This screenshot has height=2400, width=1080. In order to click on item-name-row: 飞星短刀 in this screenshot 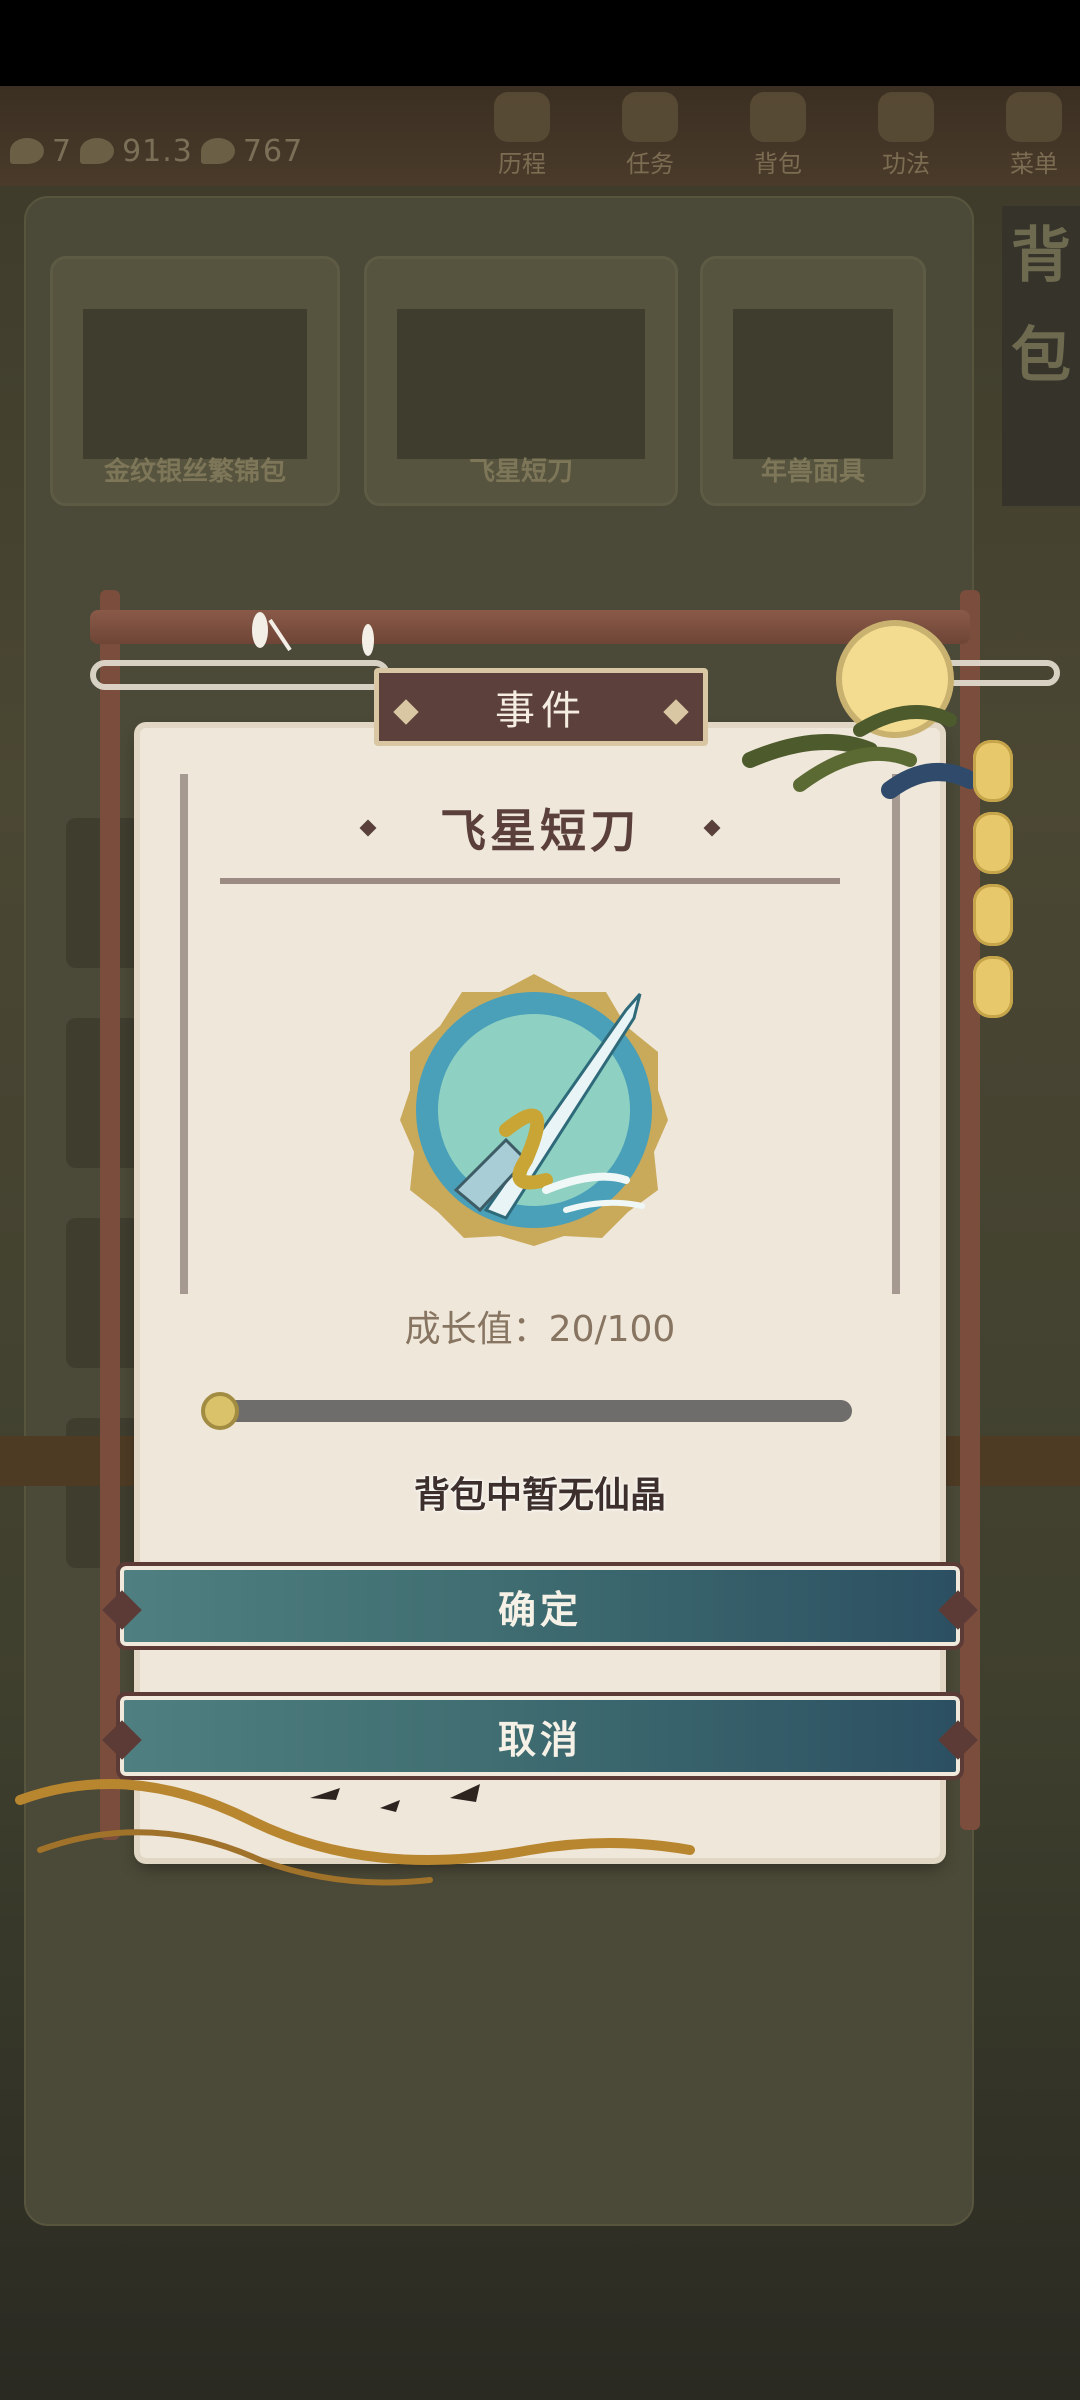, I will do `click(540, 828)`.